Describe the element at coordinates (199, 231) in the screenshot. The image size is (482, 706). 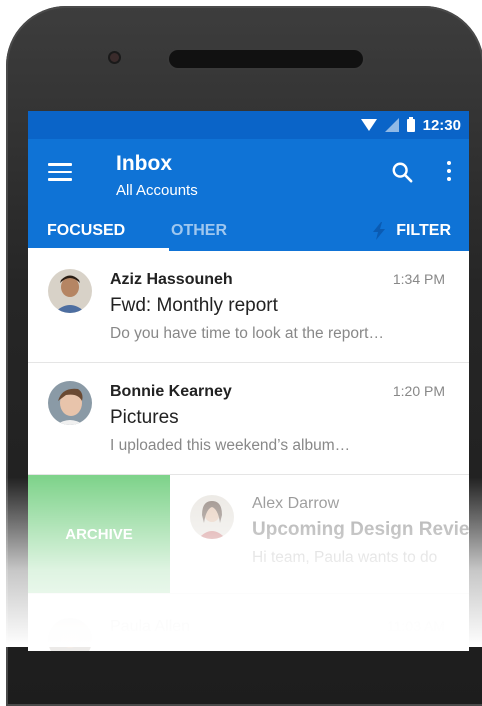
I see `tab-other: OTHER` at that location.